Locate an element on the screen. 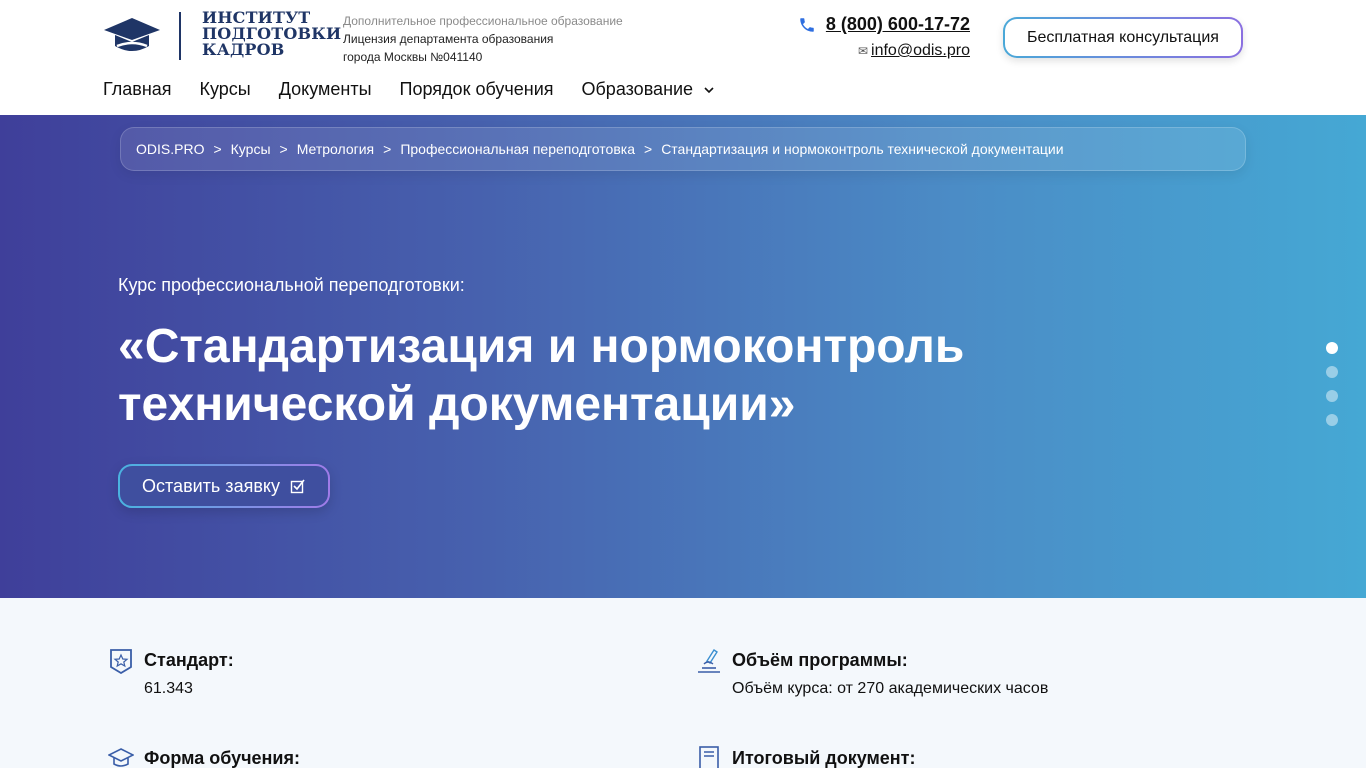 Image resolution: width=1366 pixels, height=768 pixels. nav-item-label: Документы is located at coordinates (325, 89).